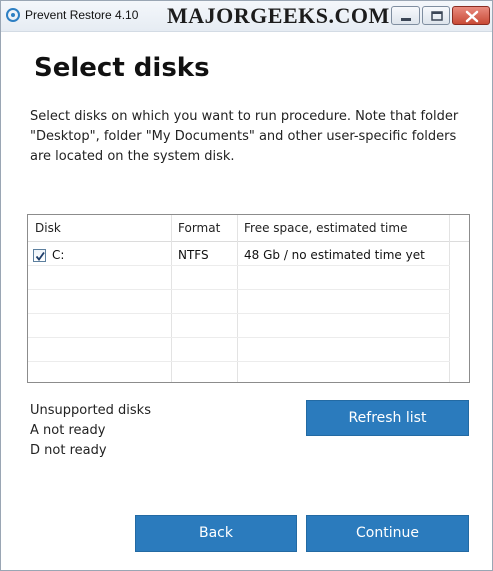 The height and width of the screenshot is (571, 493). I want to click on maximize-icon, so click(437, 16).